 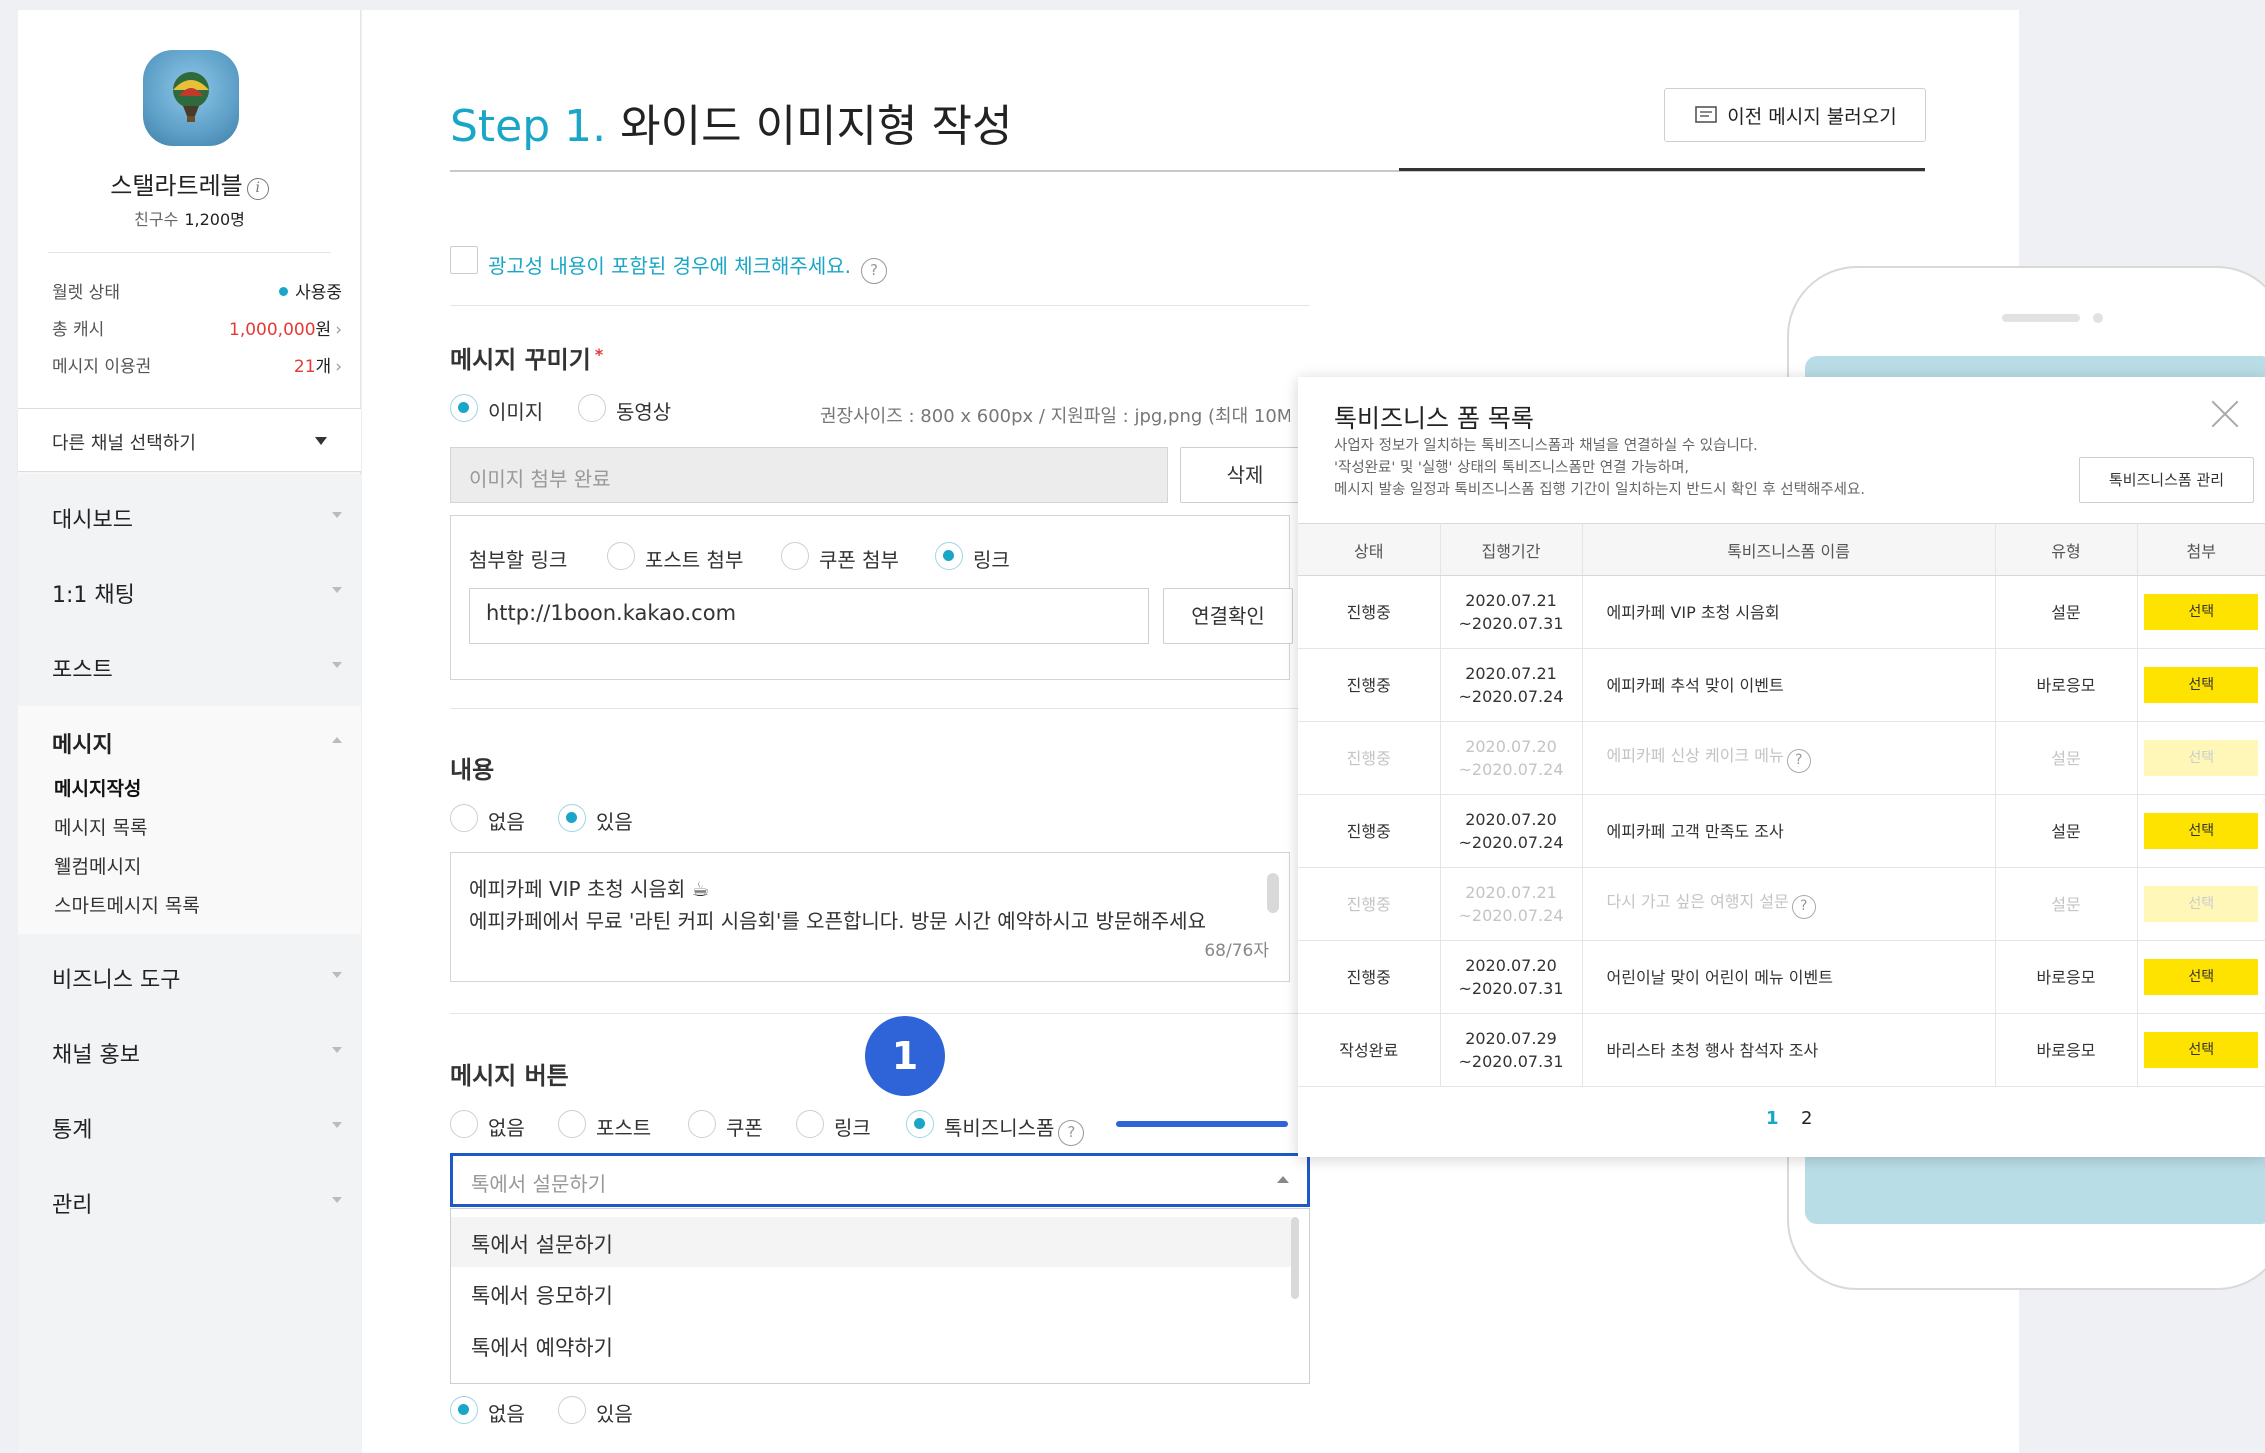 What do you see at coordinates (1511, 746) in the screenshot?
I see `period-start: 2020.07.20` at bounding box center [1511, 746].